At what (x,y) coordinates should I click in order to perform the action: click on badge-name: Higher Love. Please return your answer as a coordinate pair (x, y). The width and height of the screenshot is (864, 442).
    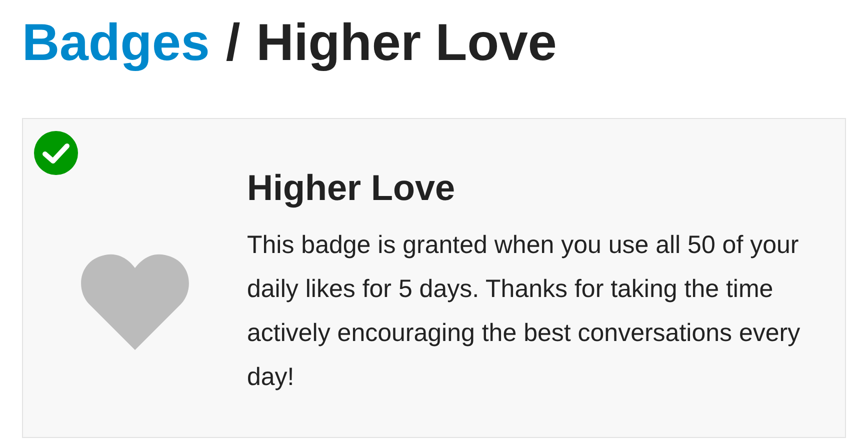
    Looking at the image, I should click on (351, 188).